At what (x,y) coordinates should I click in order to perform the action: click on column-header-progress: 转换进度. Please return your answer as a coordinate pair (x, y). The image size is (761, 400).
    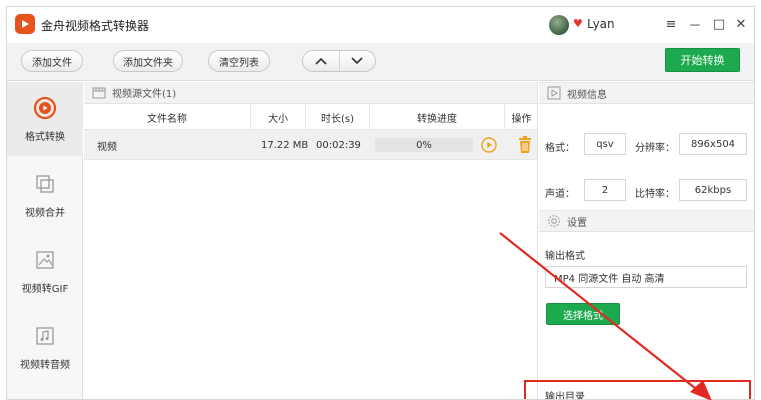
    Looking at the image, I should click on (437, 117).